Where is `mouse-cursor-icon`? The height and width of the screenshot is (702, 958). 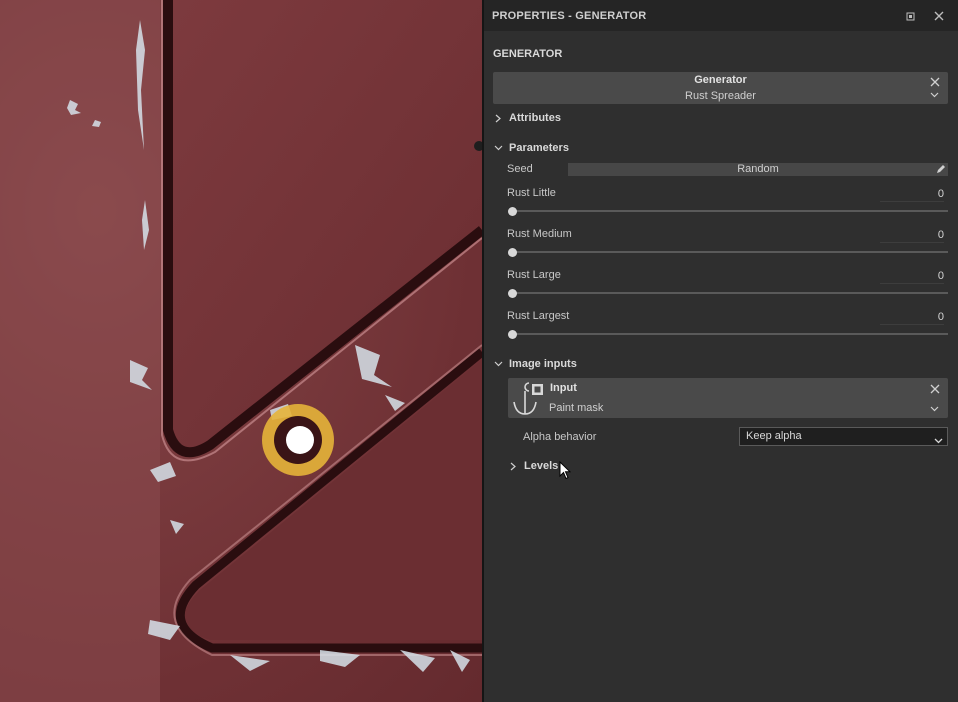 mouse-cursor-icon is located at coordinates (565, 470).